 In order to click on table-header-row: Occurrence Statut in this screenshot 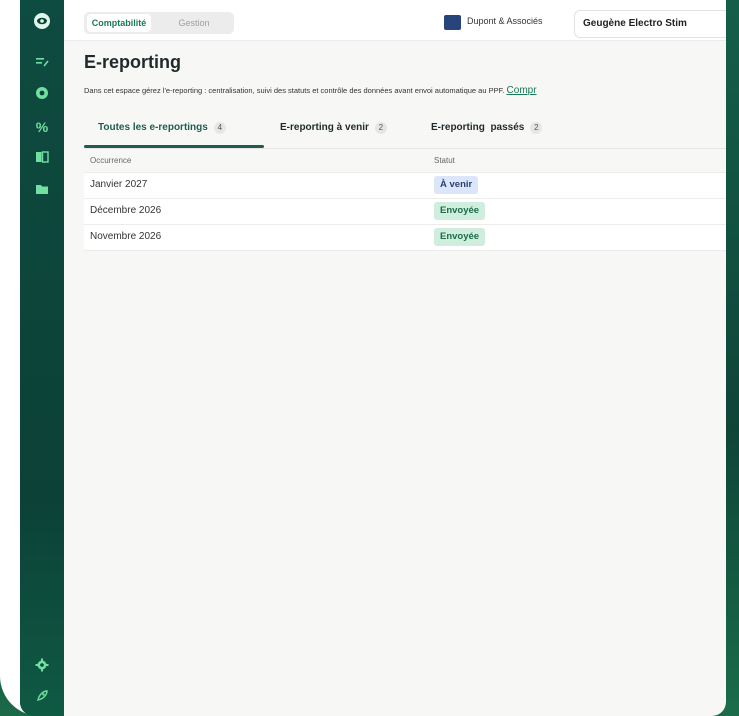, I will do `click(405, 161)`.